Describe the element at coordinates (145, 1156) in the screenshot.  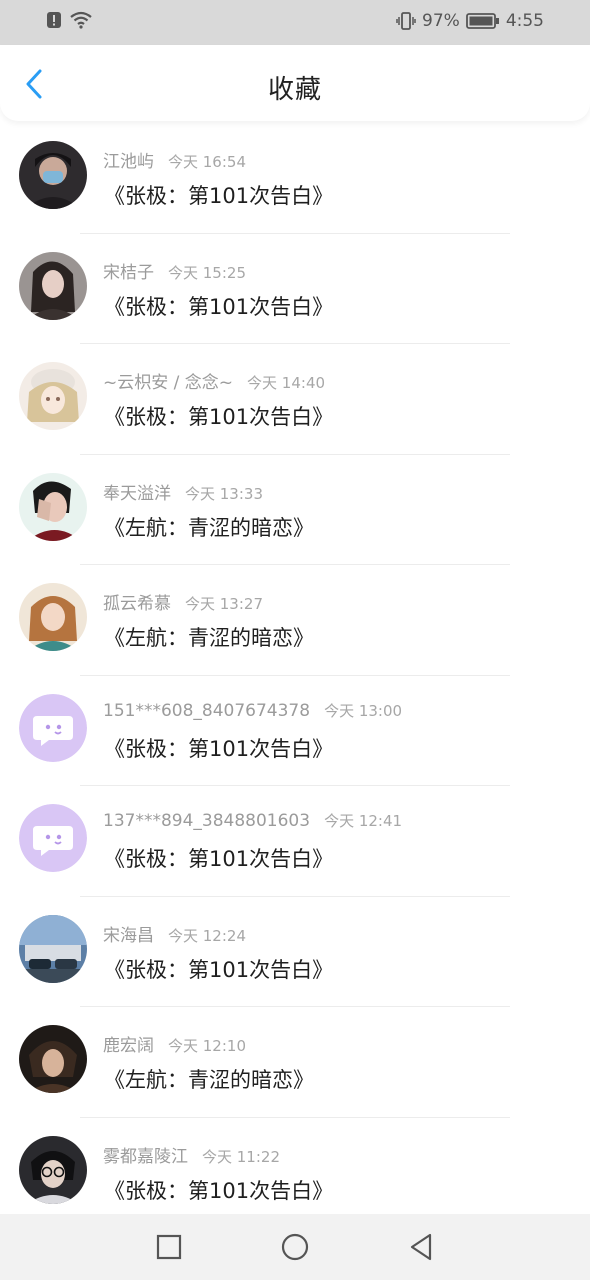
I see `user-name: 雾都嘉陵江` at that location.